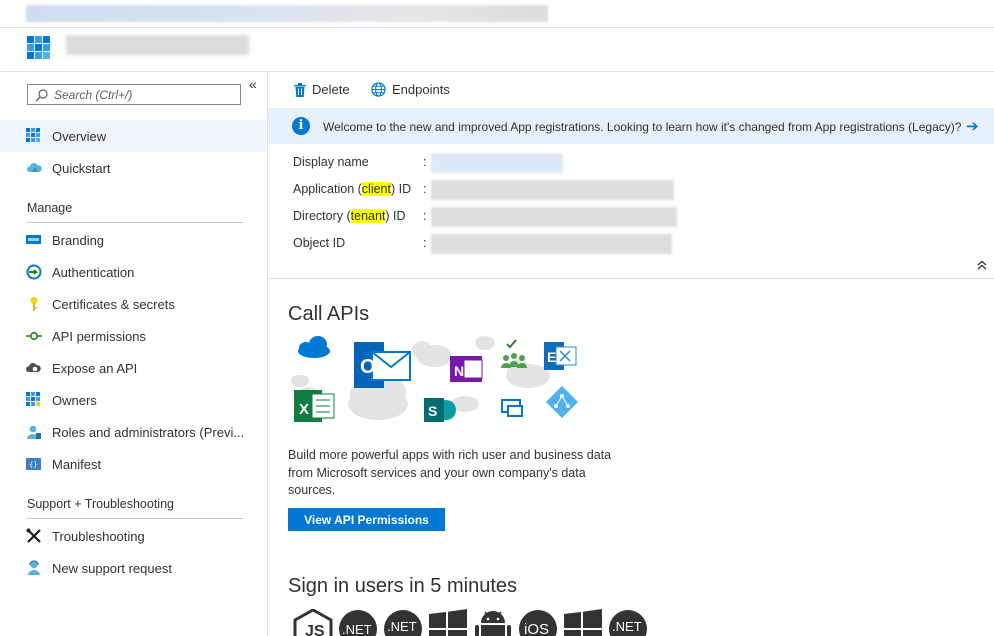 The height and width of the screenshot is (636, 994). What do you see at coordinates (322, 216) in the screenshot?
I see `label-text: Directory (` at bounding box center [322, 216].